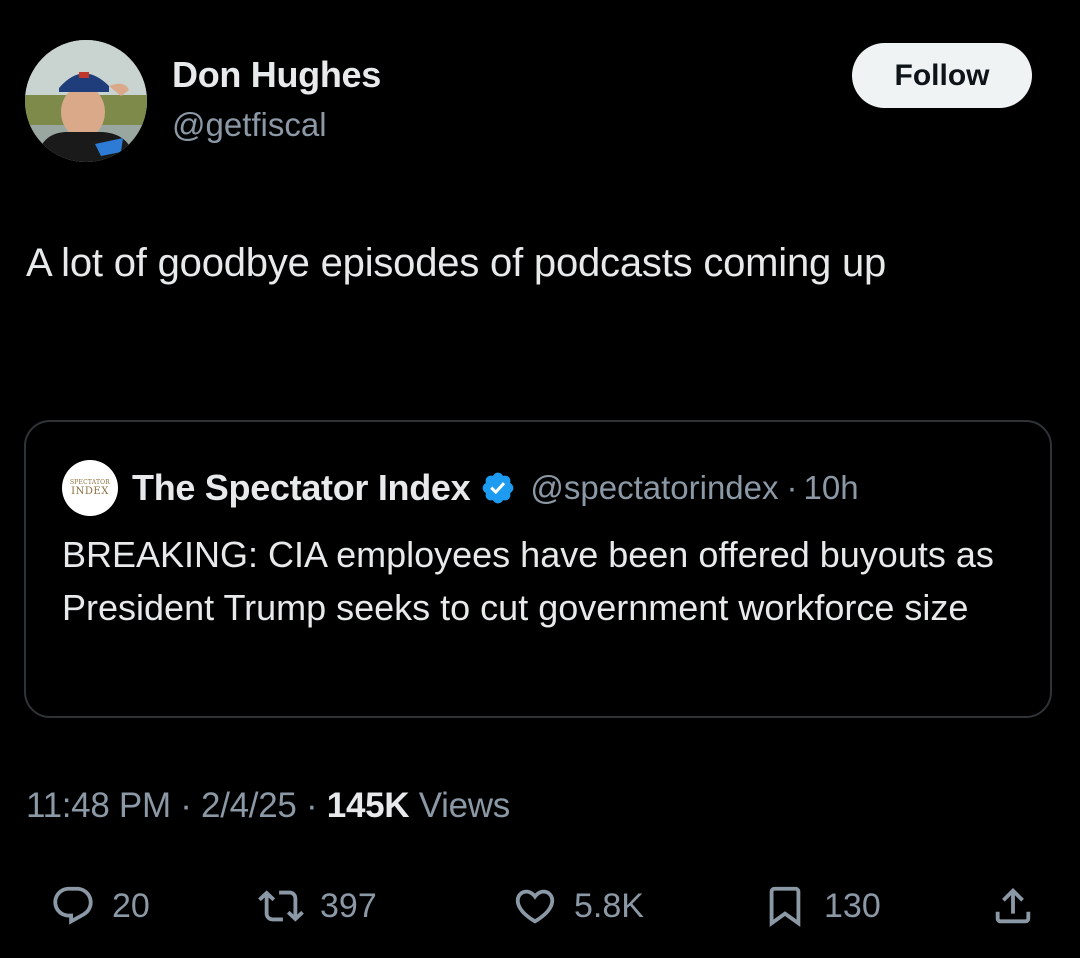  Describe the element at coordinates (281, 906) in the screenshot. I see `repost-icon` at that location.